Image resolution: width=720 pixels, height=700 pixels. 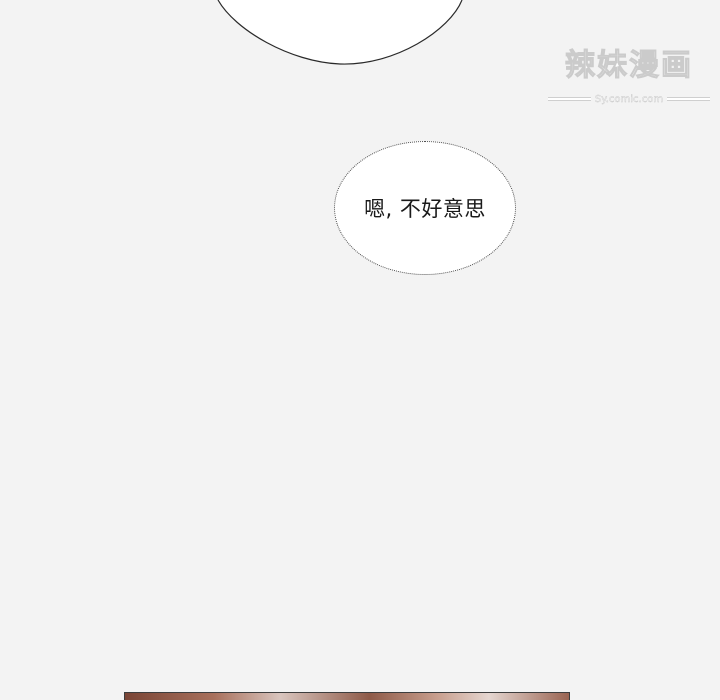 I want to click on watermark-url: Sy.comic.com, so click(x=629, y=99).